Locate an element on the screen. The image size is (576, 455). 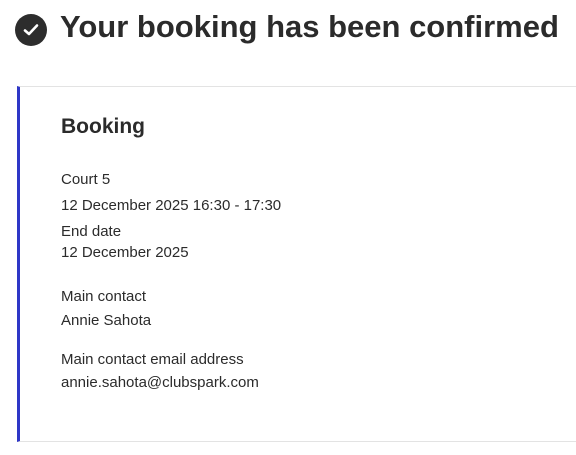
court-name: Court 5 is located at coordinates (86, 179).